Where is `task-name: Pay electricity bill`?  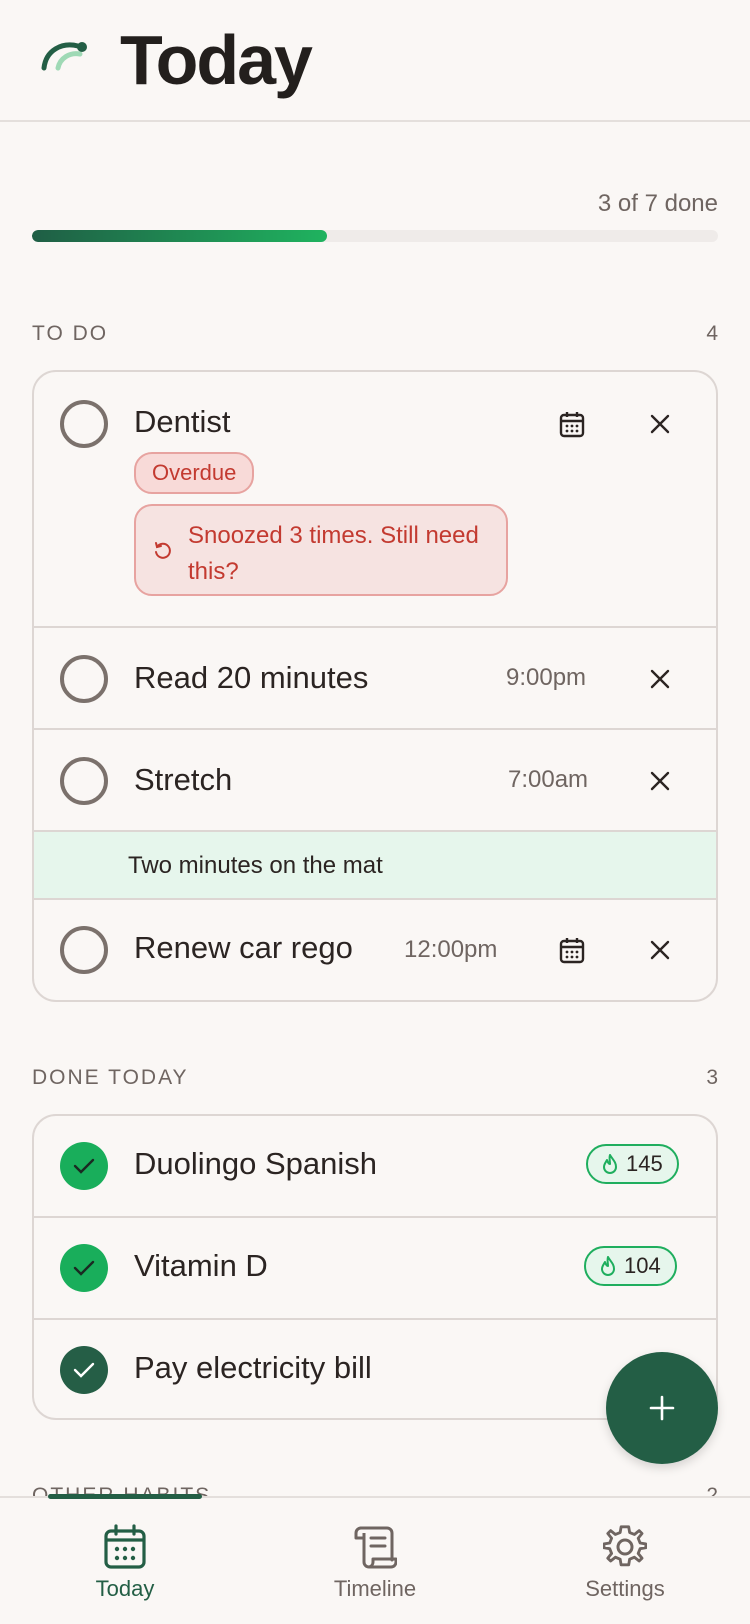 task-name: Pay electricity bill is located at coordinates (253, 1367).